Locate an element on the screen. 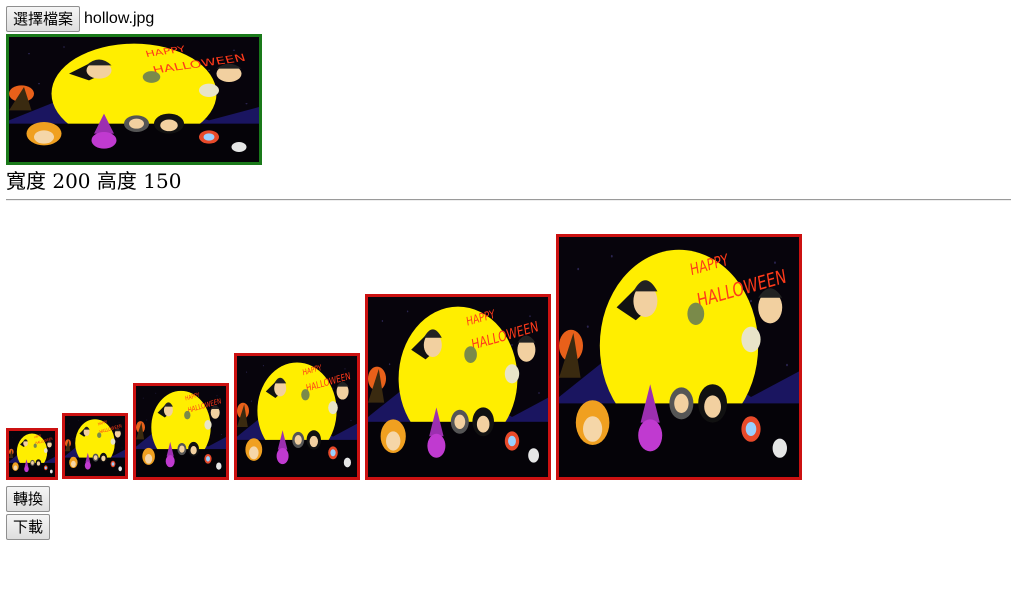 The image size is (1017, 594). horizontal-divider is located at coordinates (508, 200).